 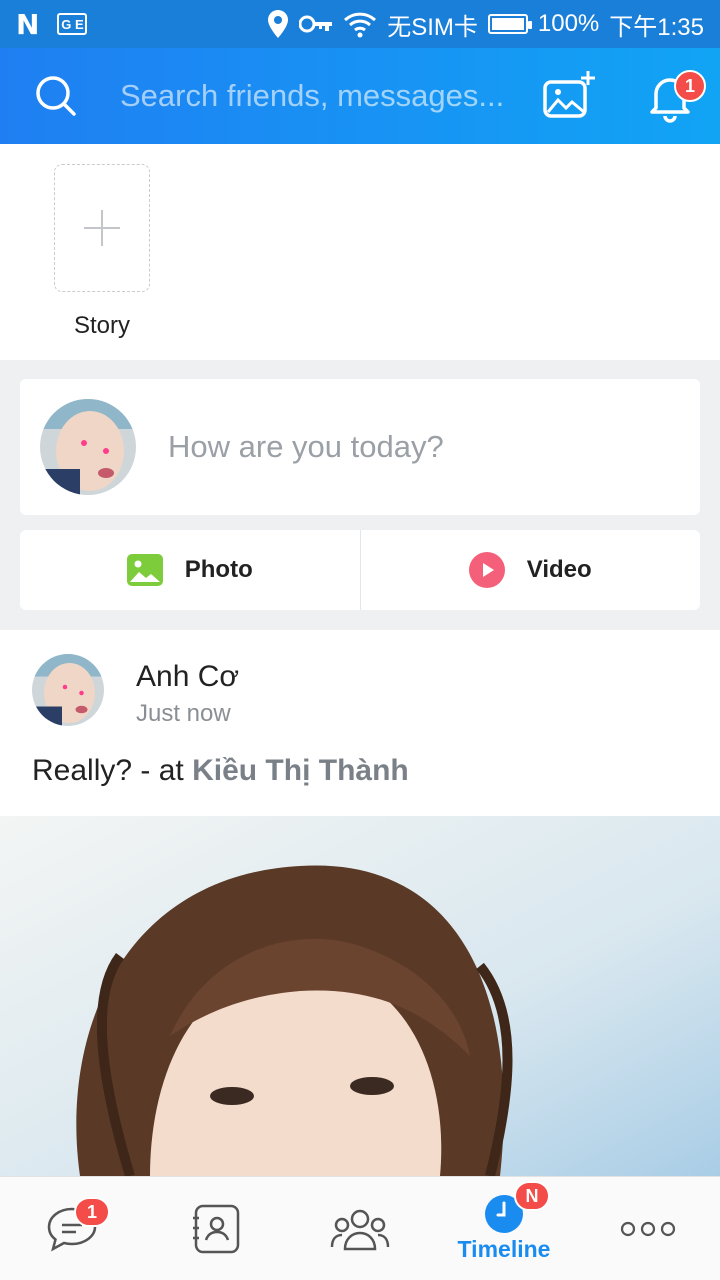 I want to click on notifications-button: 1, so click(x=674, y=96).